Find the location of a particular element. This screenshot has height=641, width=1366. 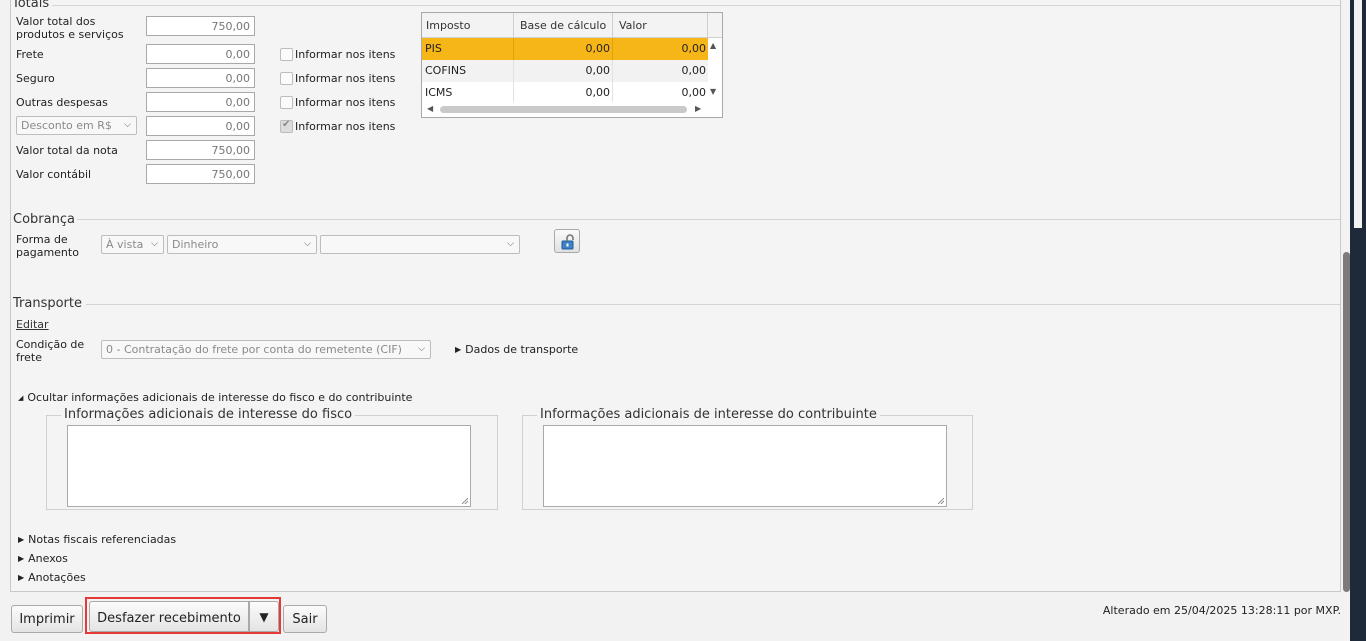

seguro-field: 0,00 is located at coordinates (200, 78).